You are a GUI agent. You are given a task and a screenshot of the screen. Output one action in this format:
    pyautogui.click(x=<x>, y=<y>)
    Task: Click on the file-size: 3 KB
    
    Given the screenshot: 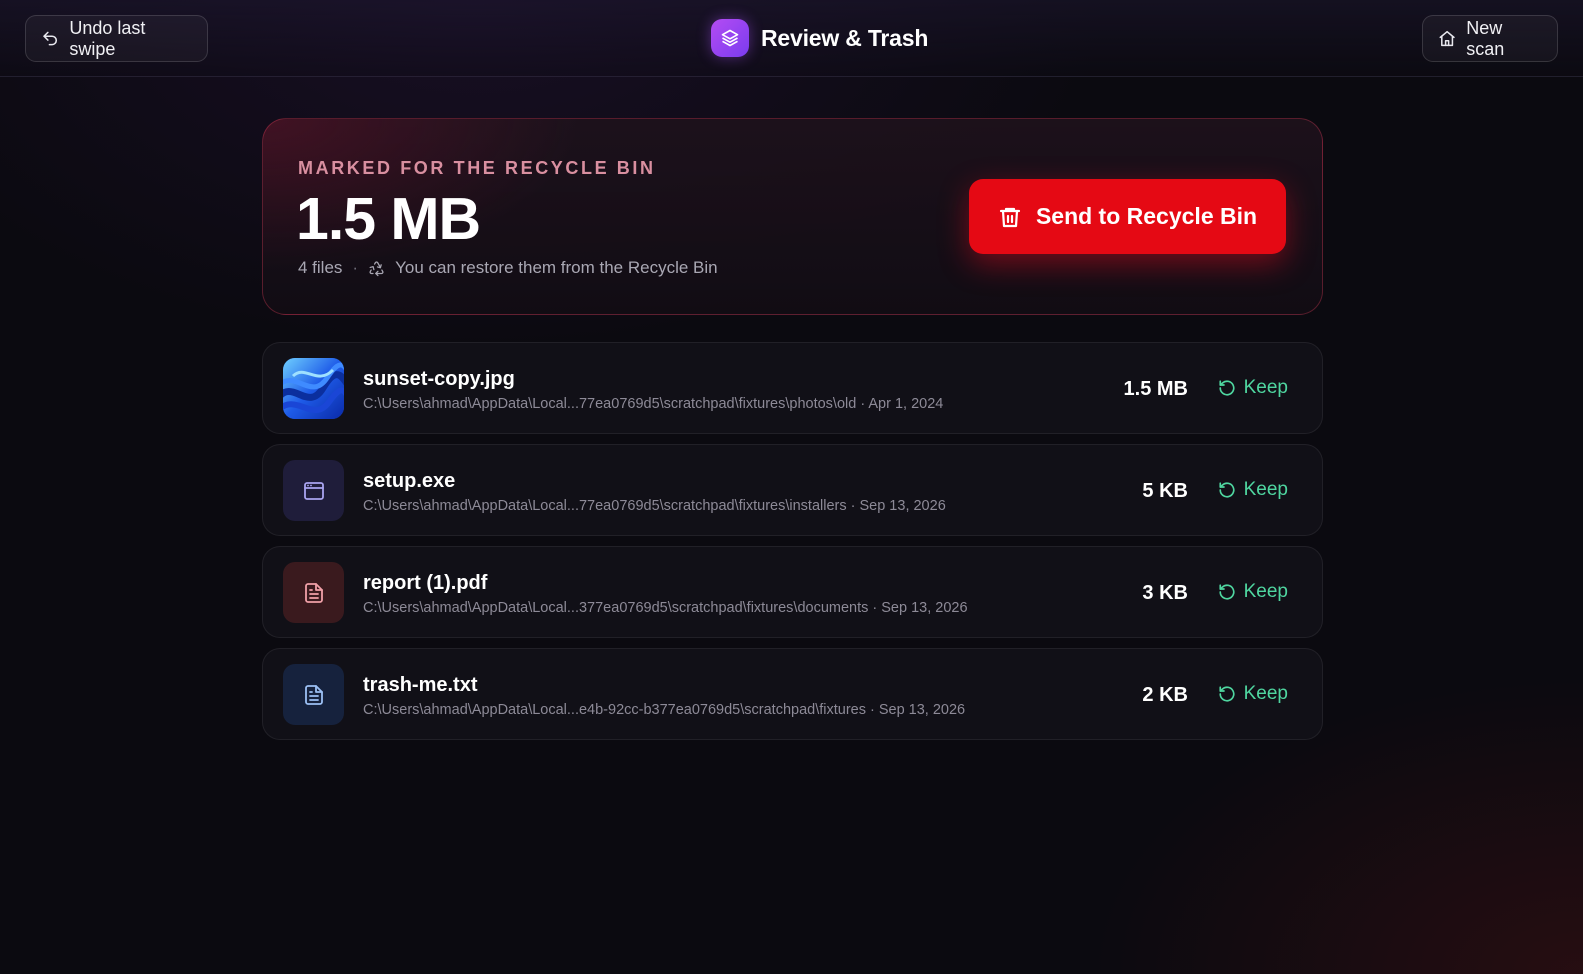 What is the action you would take?
    pyautogui.click(x=1165, y=593)
    